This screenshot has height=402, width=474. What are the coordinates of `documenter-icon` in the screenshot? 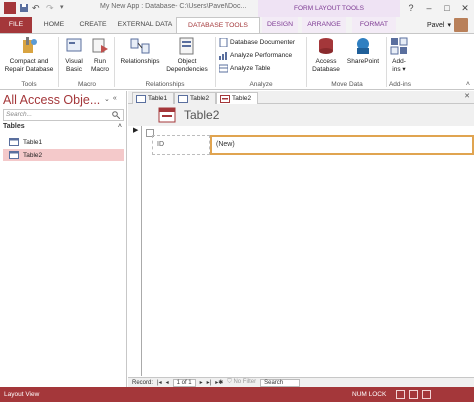 It's located at (223, 42).